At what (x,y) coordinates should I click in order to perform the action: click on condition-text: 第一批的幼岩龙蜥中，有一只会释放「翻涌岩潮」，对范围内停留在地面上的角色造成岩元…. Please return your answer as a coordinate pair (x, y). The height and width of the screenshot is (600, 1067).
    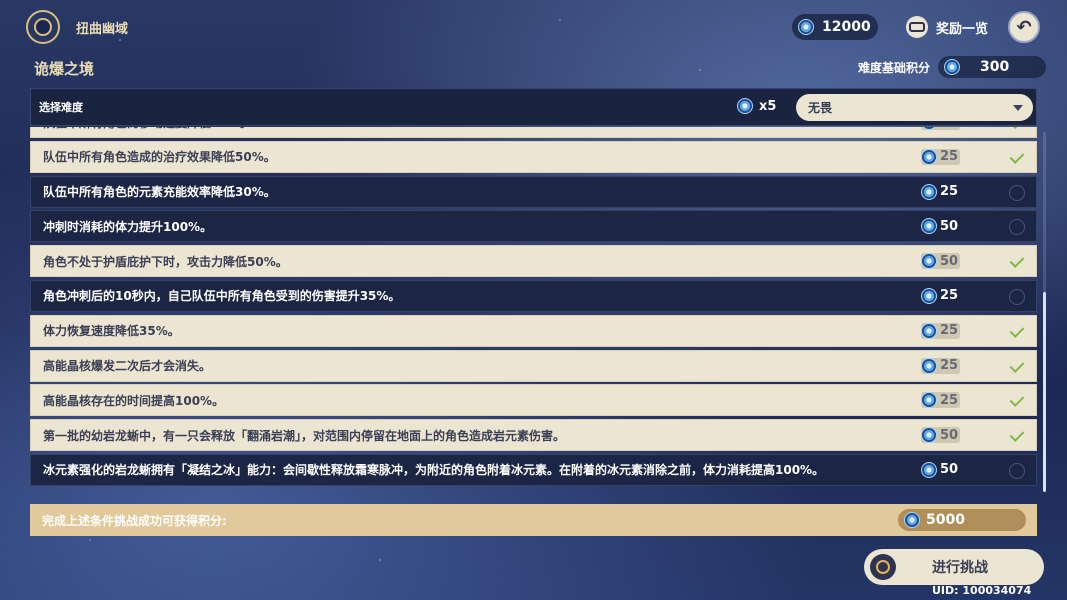
    Looking at the image, I should click on (304, 435).